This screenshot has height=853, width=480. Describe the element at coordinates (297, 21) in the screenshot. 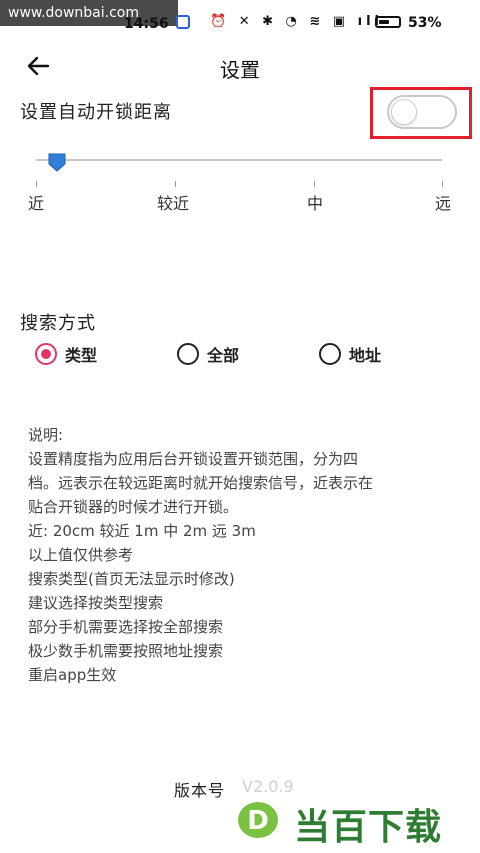

I see `status-icons: ⏰ ✕ ✱ ◔ ≋ ▣ ıll` at that location.